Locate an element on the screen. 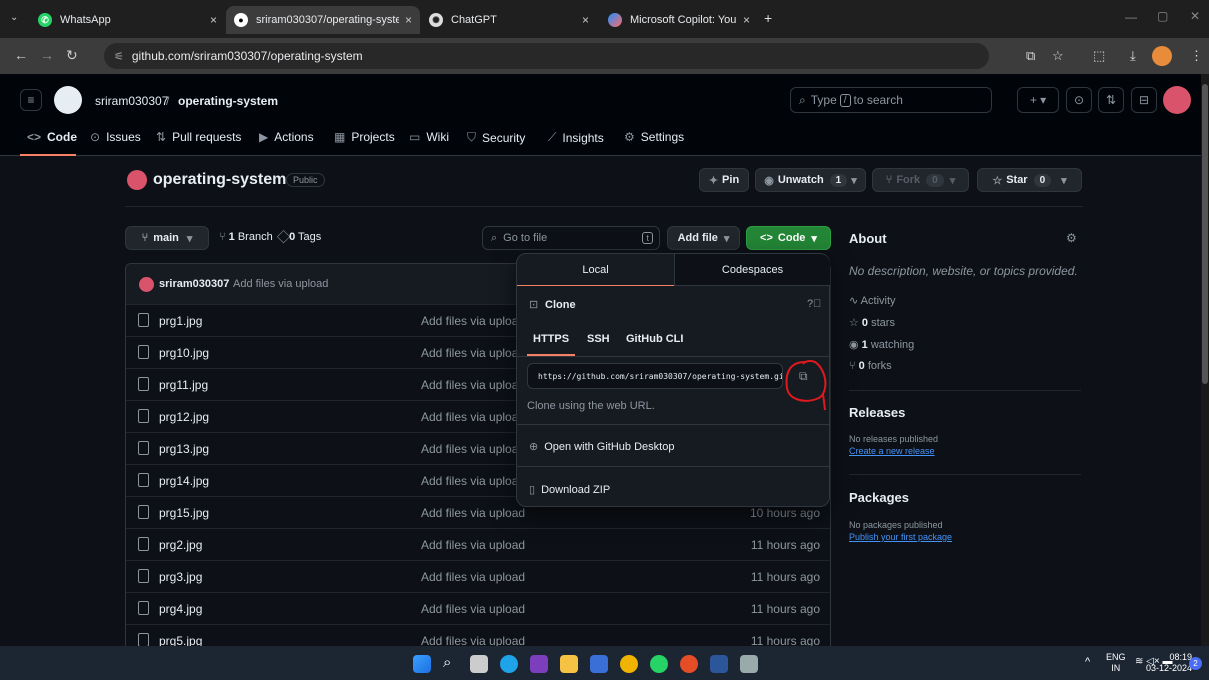 Image resolution: width=1209 pixels, height=680 pixels. browser-menu-icon: ⋮ is located at coordinates (1196, 56).